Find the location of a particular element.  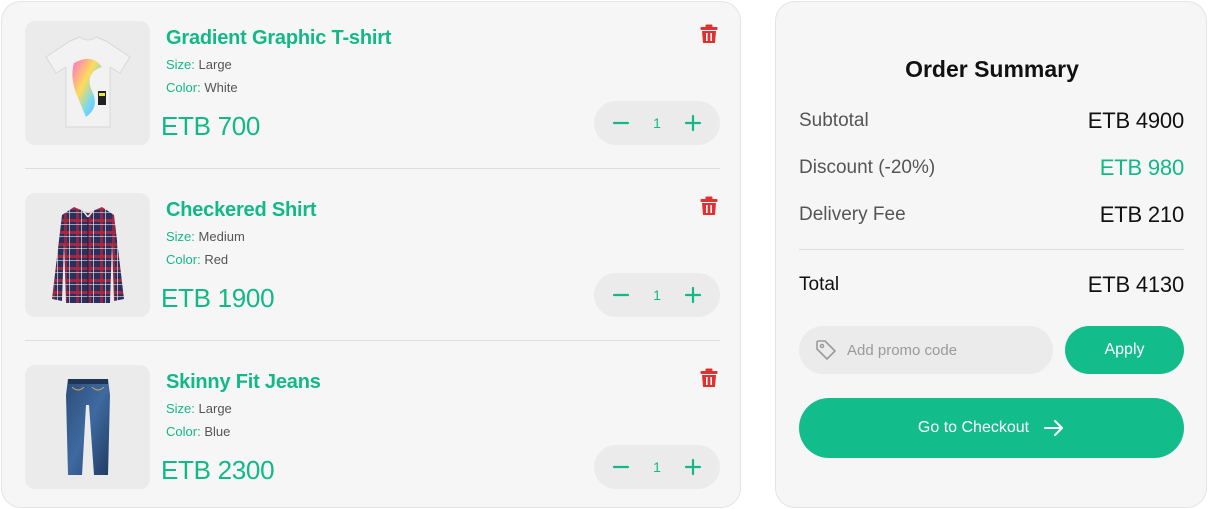

discount-value: ETB 980 is located at coordinates (1141, 167).